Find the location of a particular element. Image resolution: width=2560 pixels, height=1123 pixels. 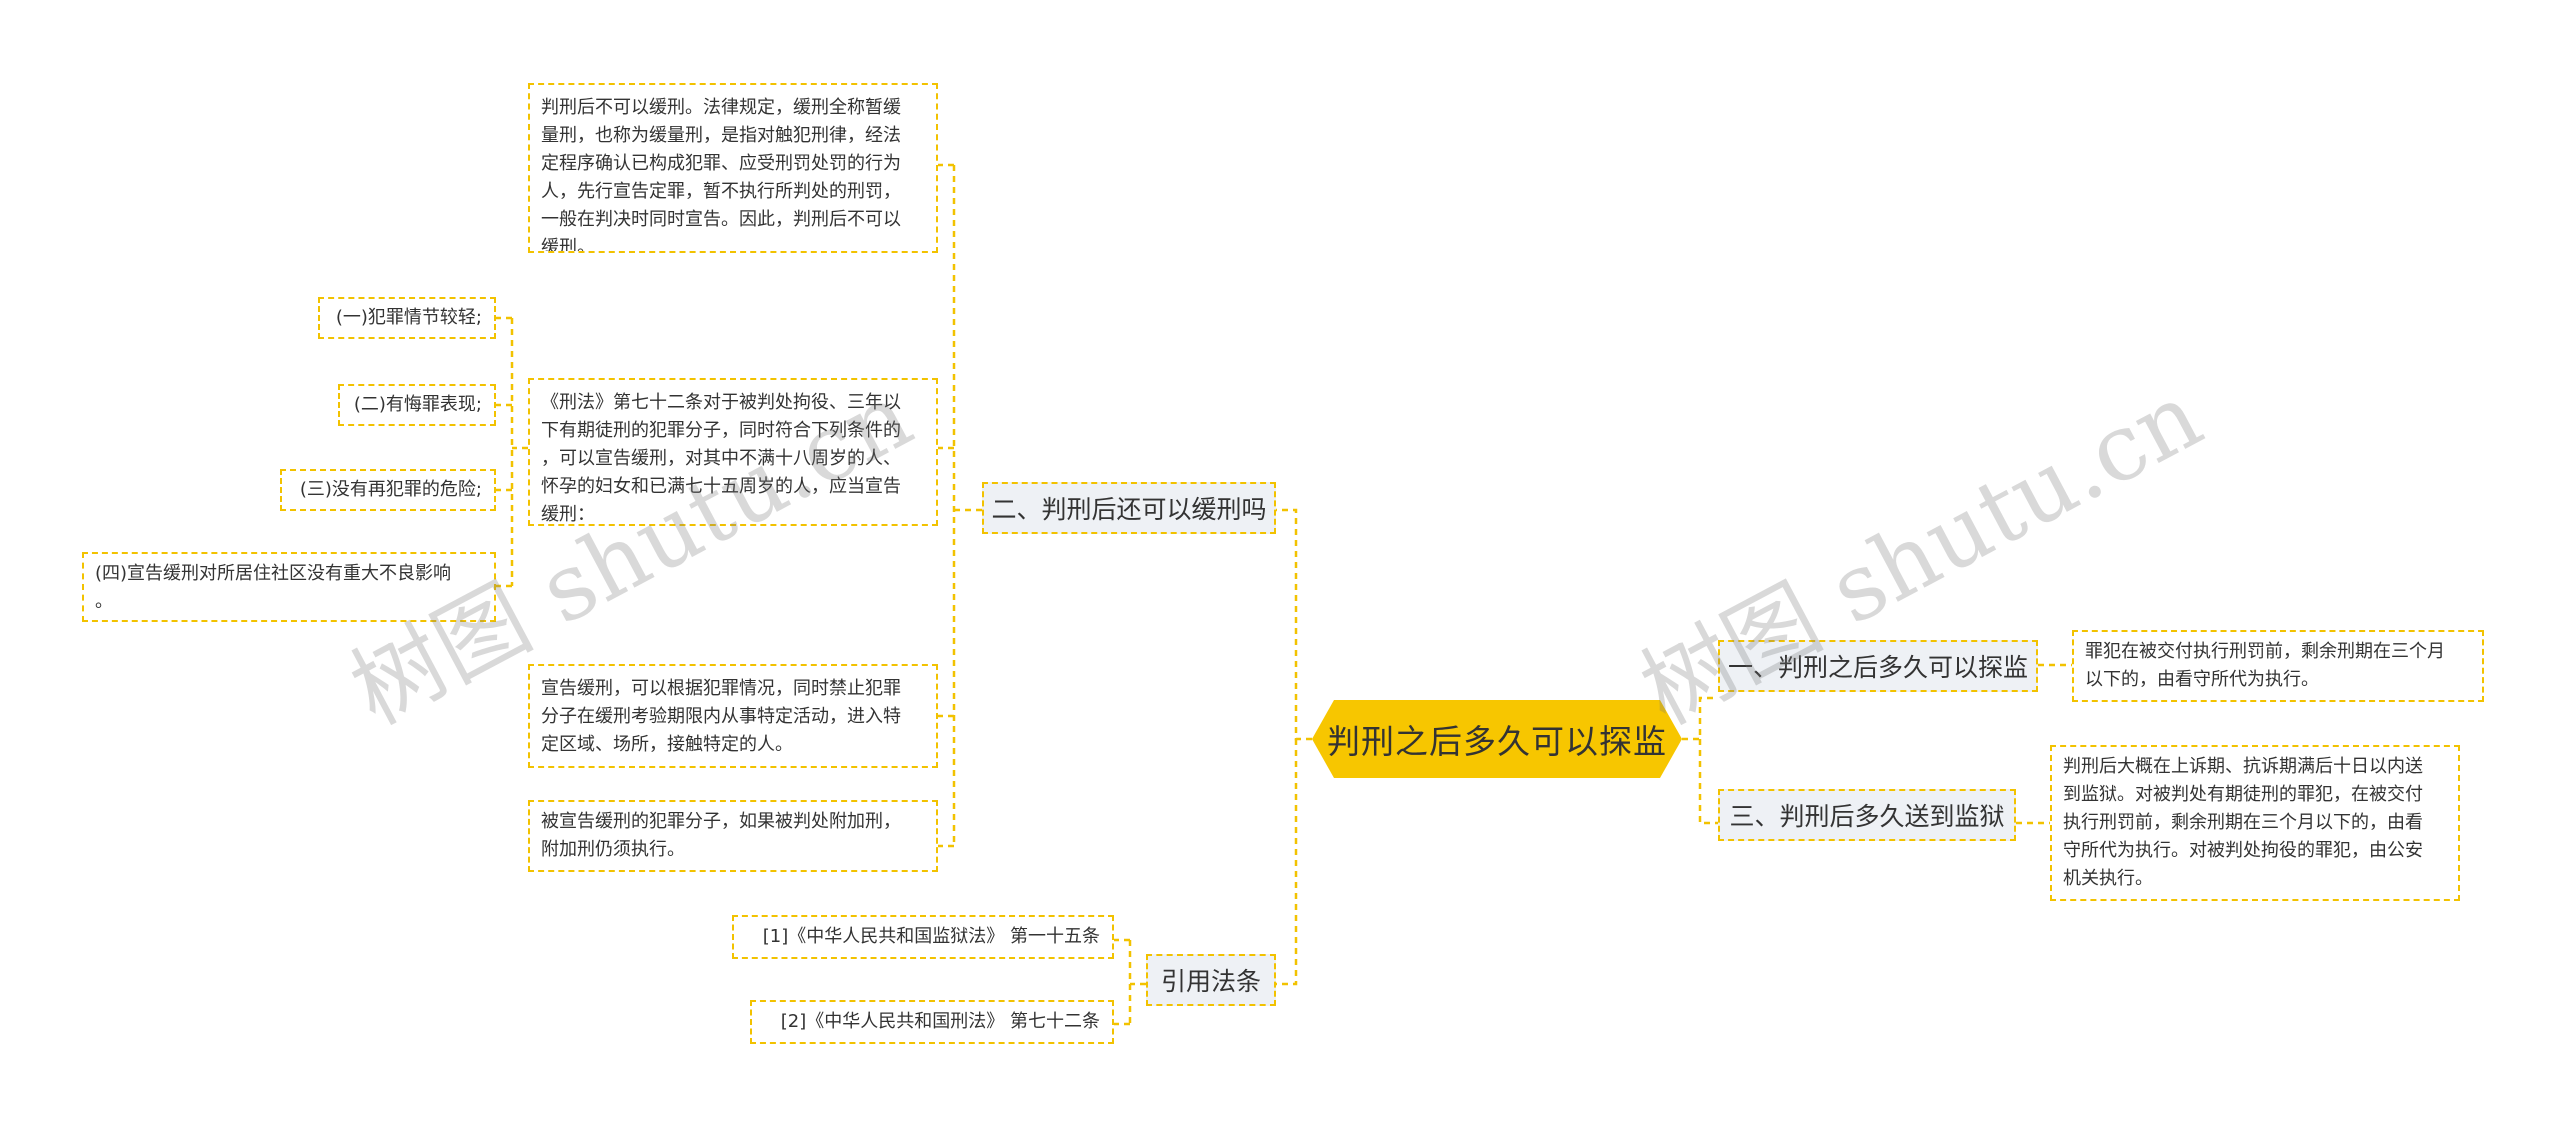

condition-3: (三)没有再犯罪的危险; is located at coordinates (388, 490).